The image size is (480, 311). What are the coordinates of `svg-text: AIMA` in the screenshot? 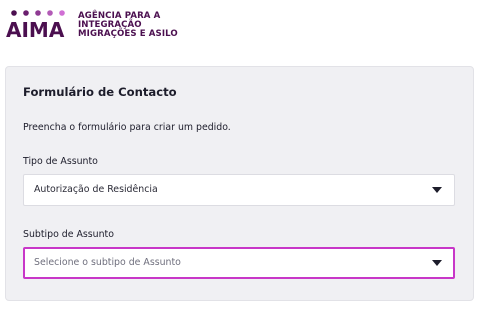 It's located at (35, 30).